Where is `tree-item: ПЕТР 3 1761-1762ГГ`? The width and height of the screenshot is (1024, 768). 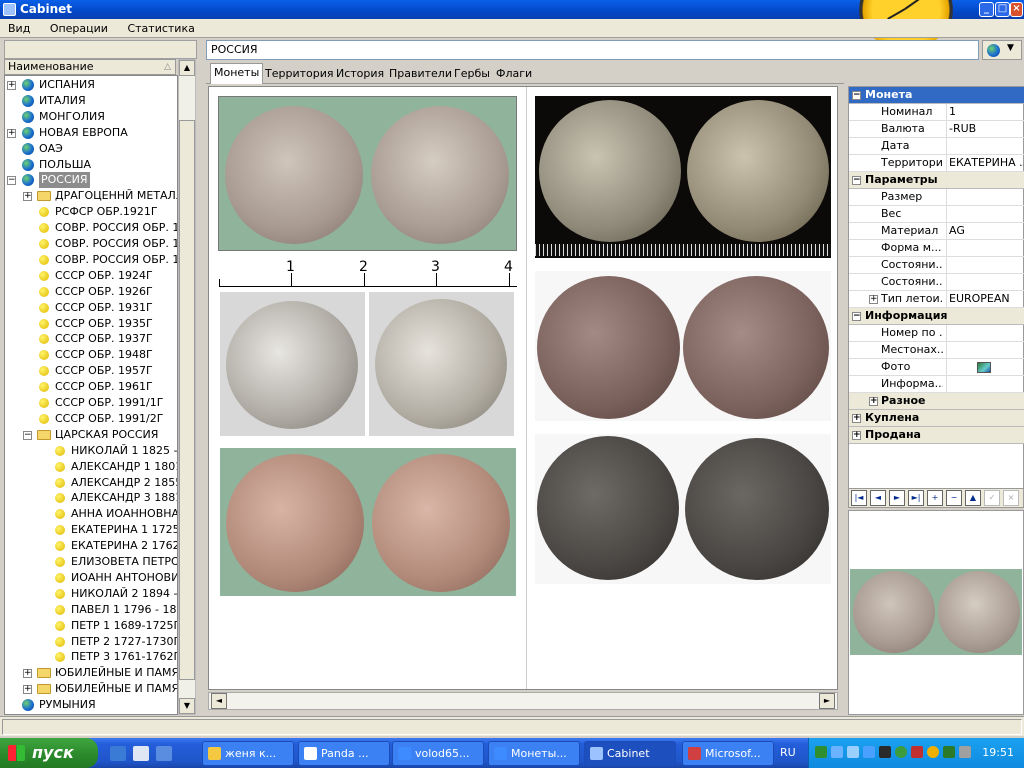 tree-item: ПЕТР 3 1761-1762ГГ is located at coordinates (91, 657).